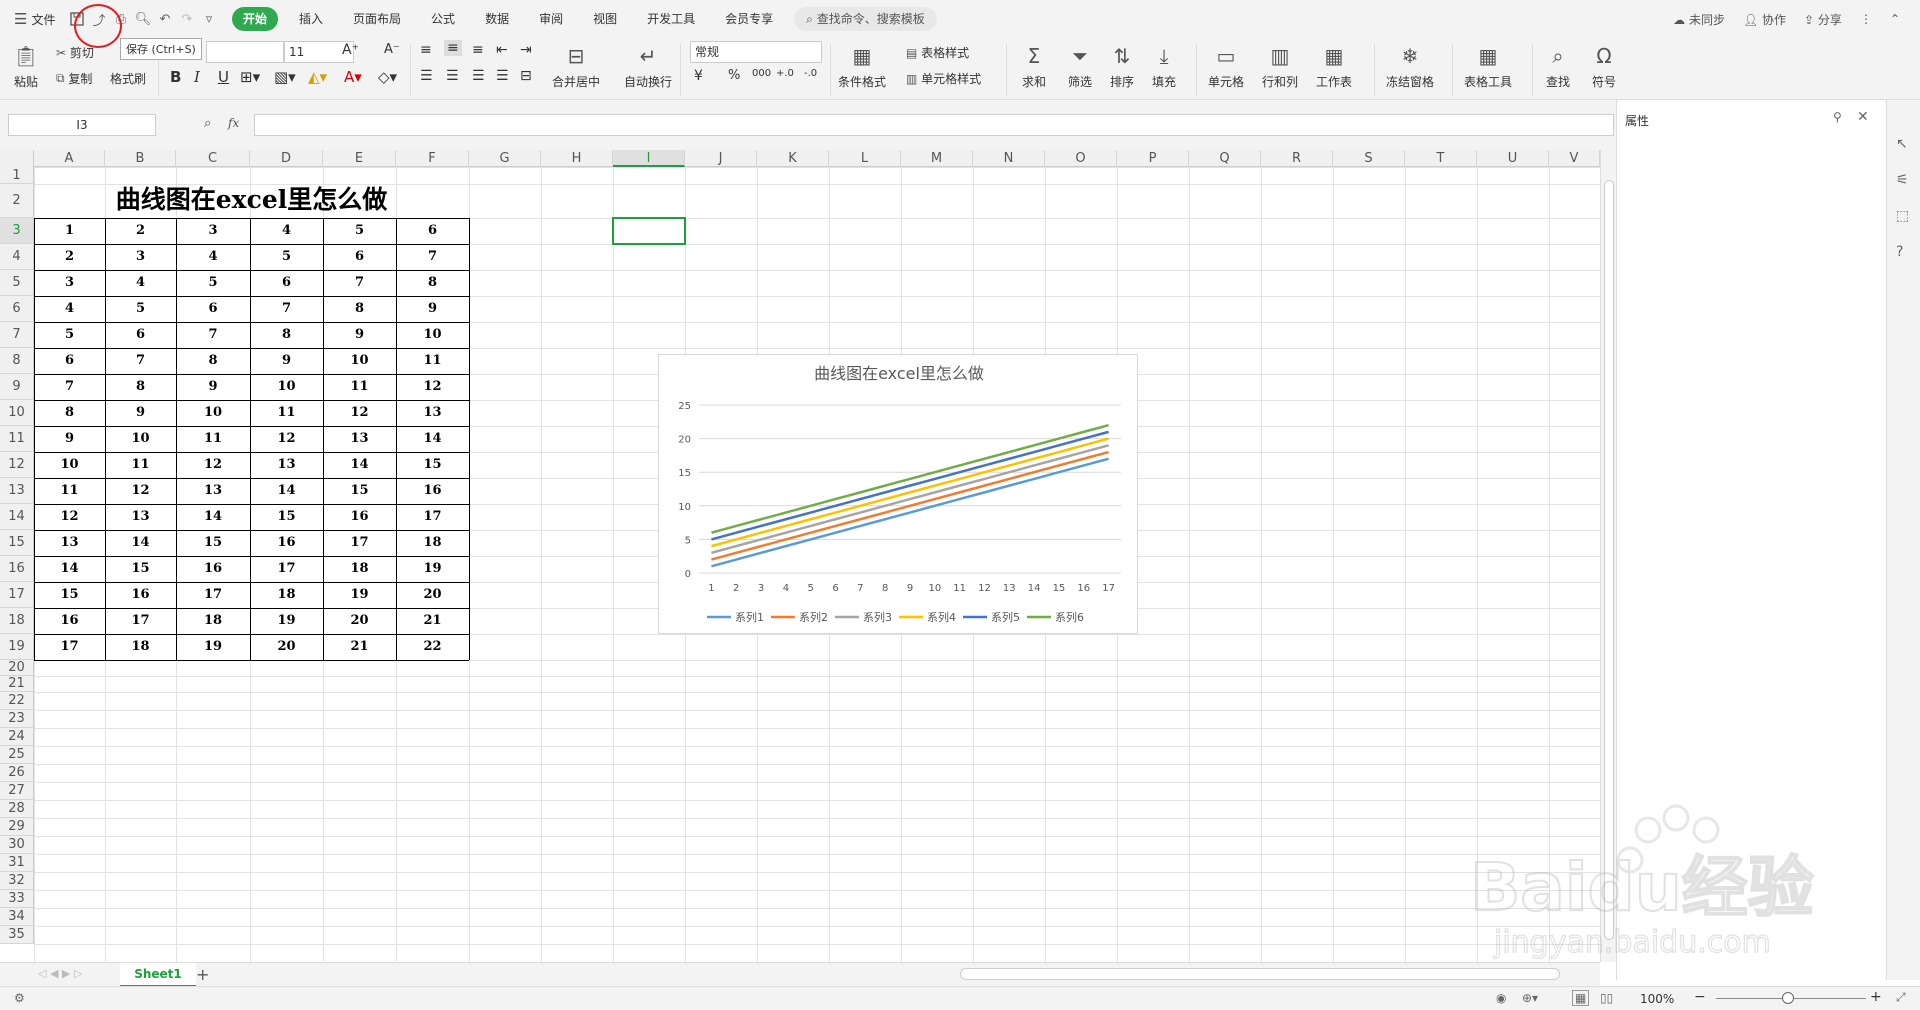 The height and width of the screenshot is (1010, 1920). What do you see at coordinates (576, 66) in the screenshot?
I see `merge-center-button: ⊟ 合并居中` at bounding box center [576, 66].